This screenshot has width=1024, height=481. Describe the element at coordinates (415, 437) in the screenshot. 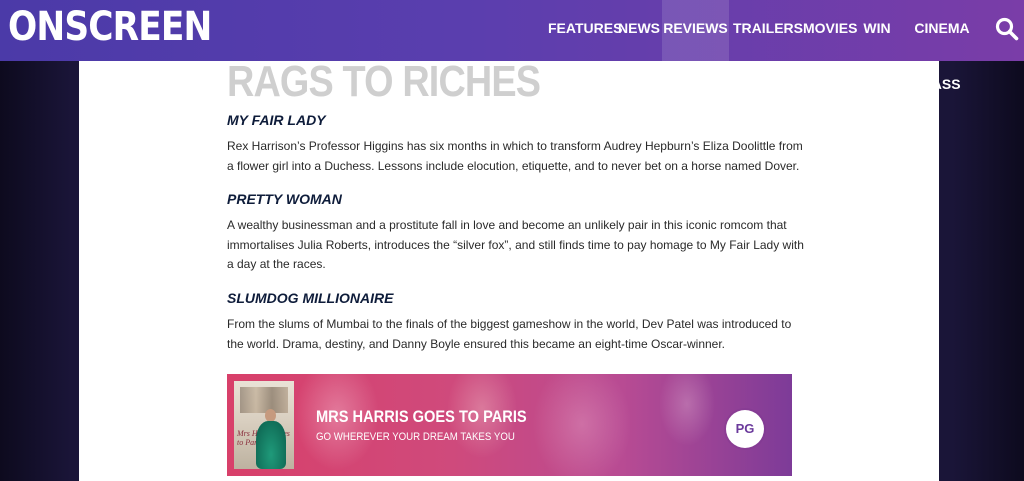

I see `movie-tagline: GO WHEREVER YOUR DREAM TAKES YOU` at that location.